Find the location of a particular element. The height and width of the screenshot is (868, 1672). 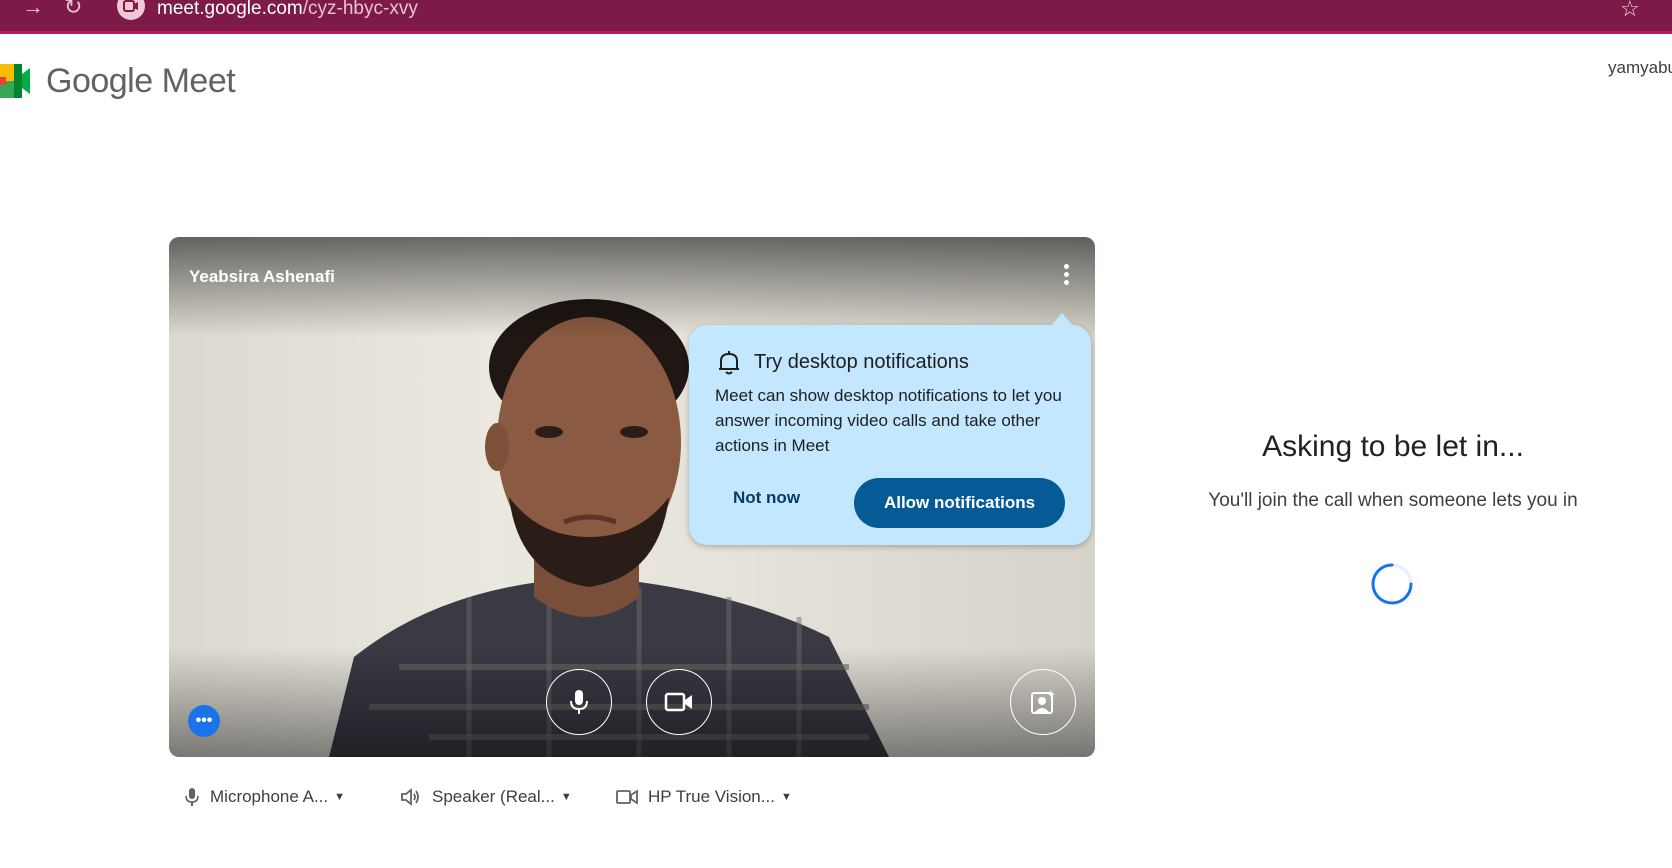

more-actions-button: ••• is located at coordinates (204, 721).